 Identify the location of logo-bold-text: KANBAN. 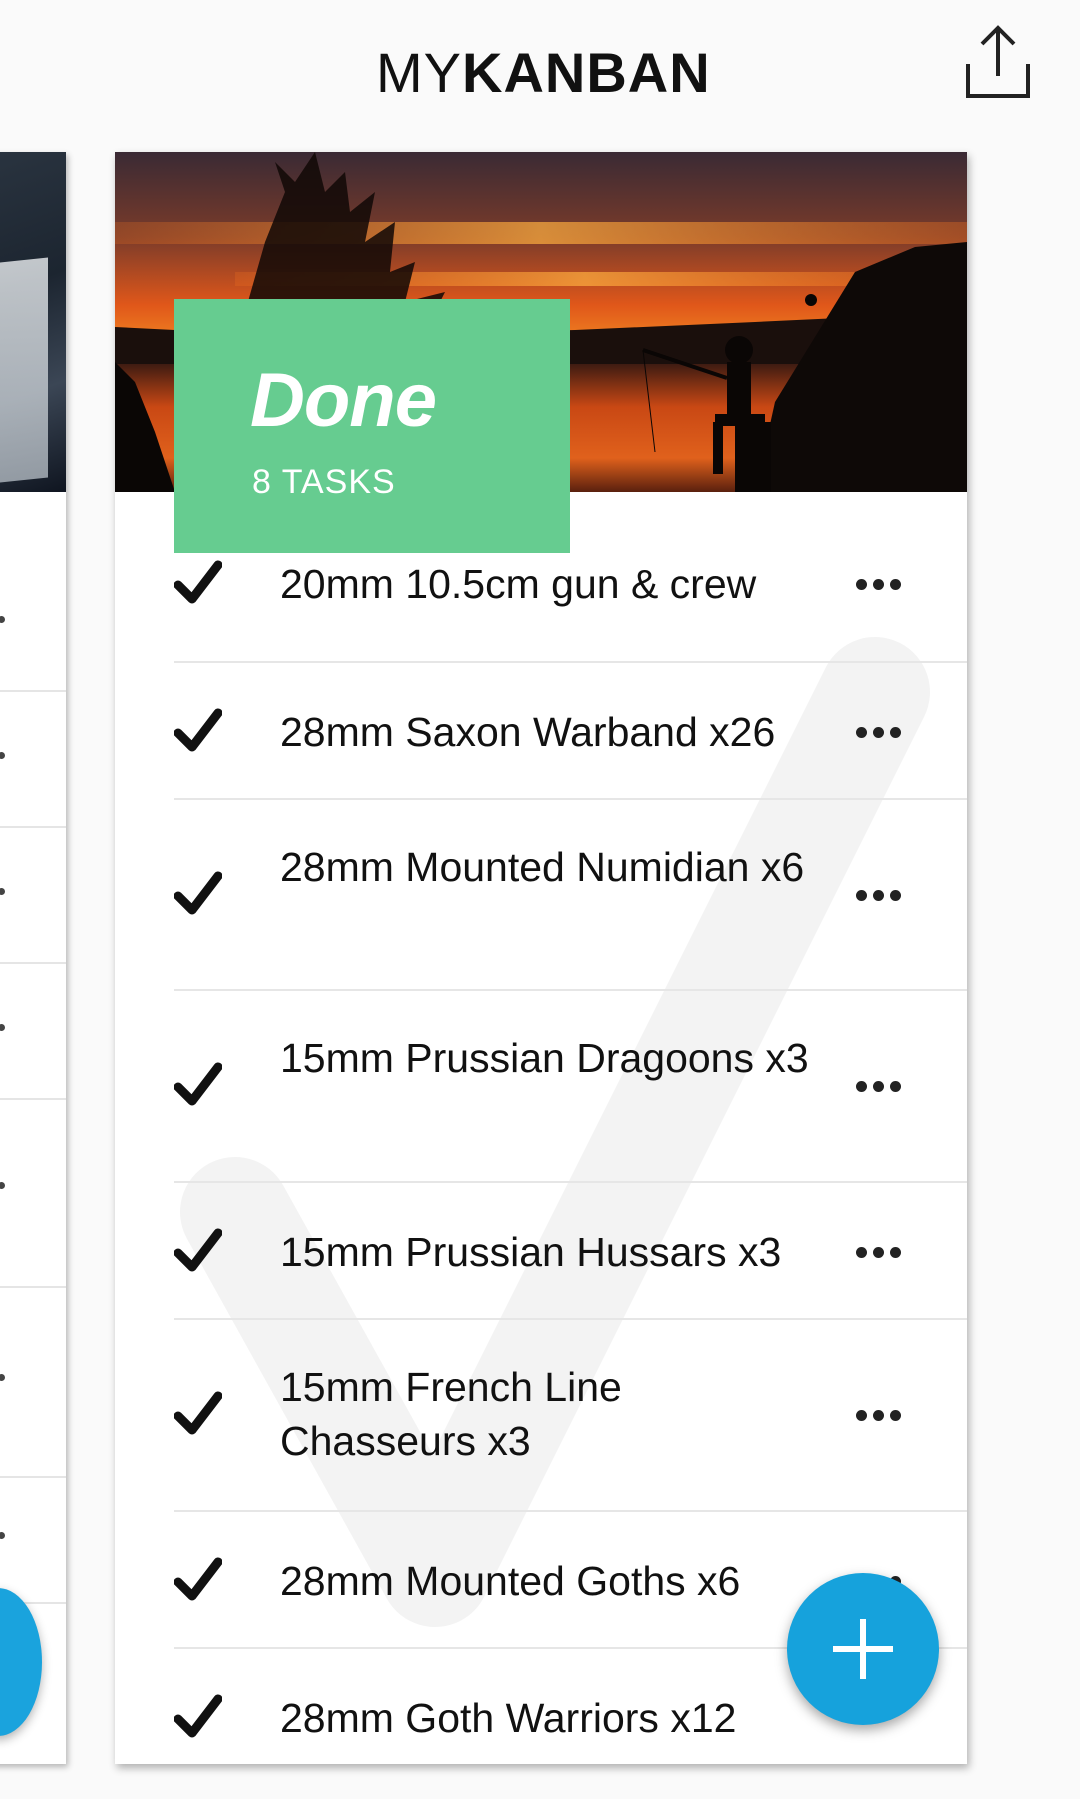
(586, 72).